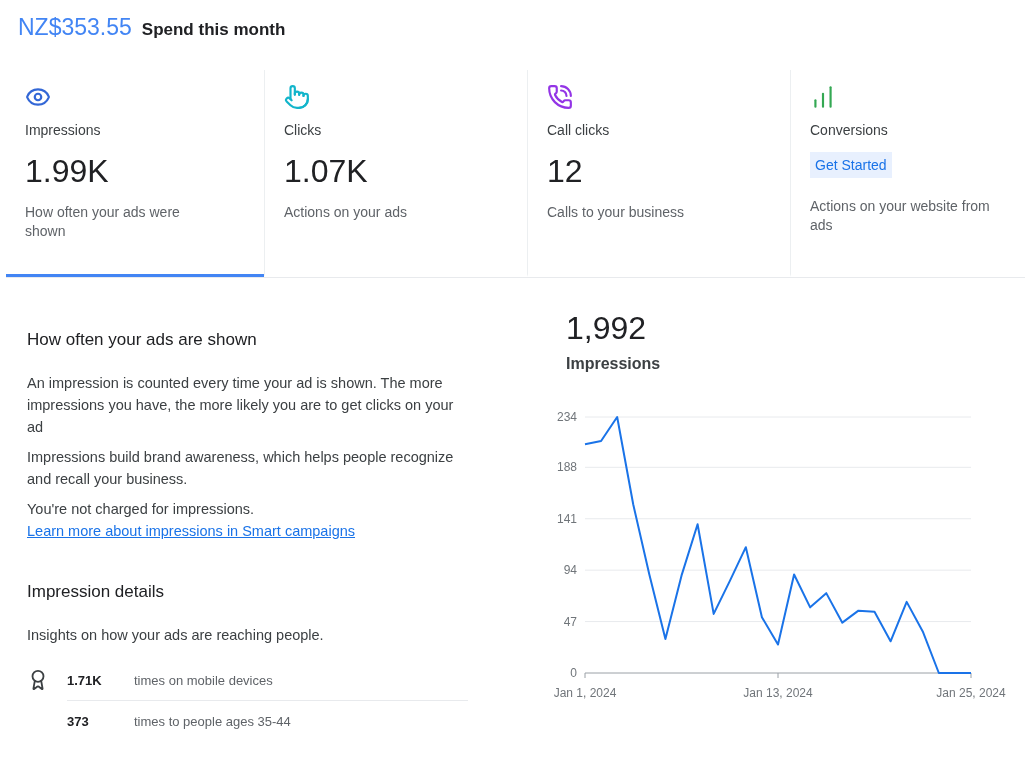  Describe the element at coordinates (849, 130) in the screenshot. I see `metric-label: Conversions` at that location.